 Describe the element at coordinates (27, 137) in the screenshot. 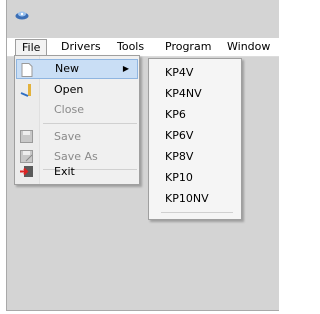

I see `save-icon` at that location.